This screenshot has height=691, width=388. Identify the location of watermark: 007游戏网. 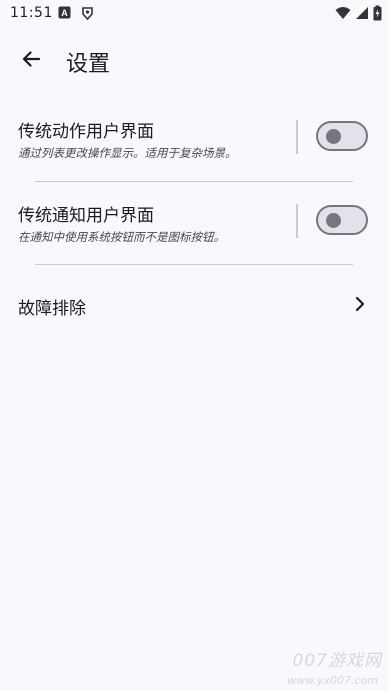
(337, 661).